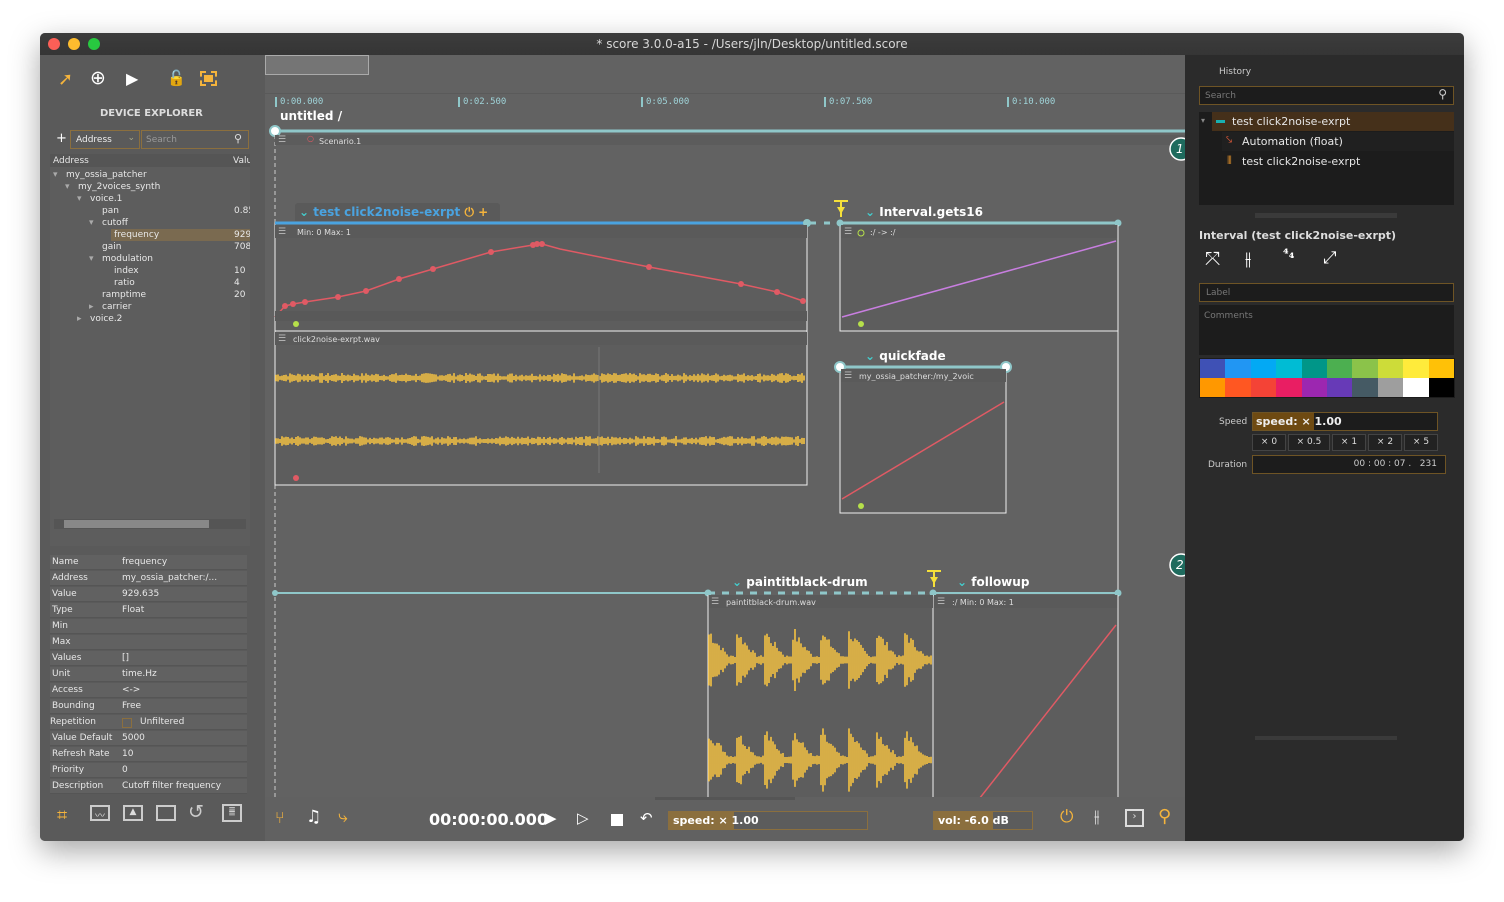 The height and width of the screenshot is (902, 1504). Describe the element at coordinates (1338, 161) in the screenshot. I see `history-item: ⦀ test click2noise-exrpt` at that location.